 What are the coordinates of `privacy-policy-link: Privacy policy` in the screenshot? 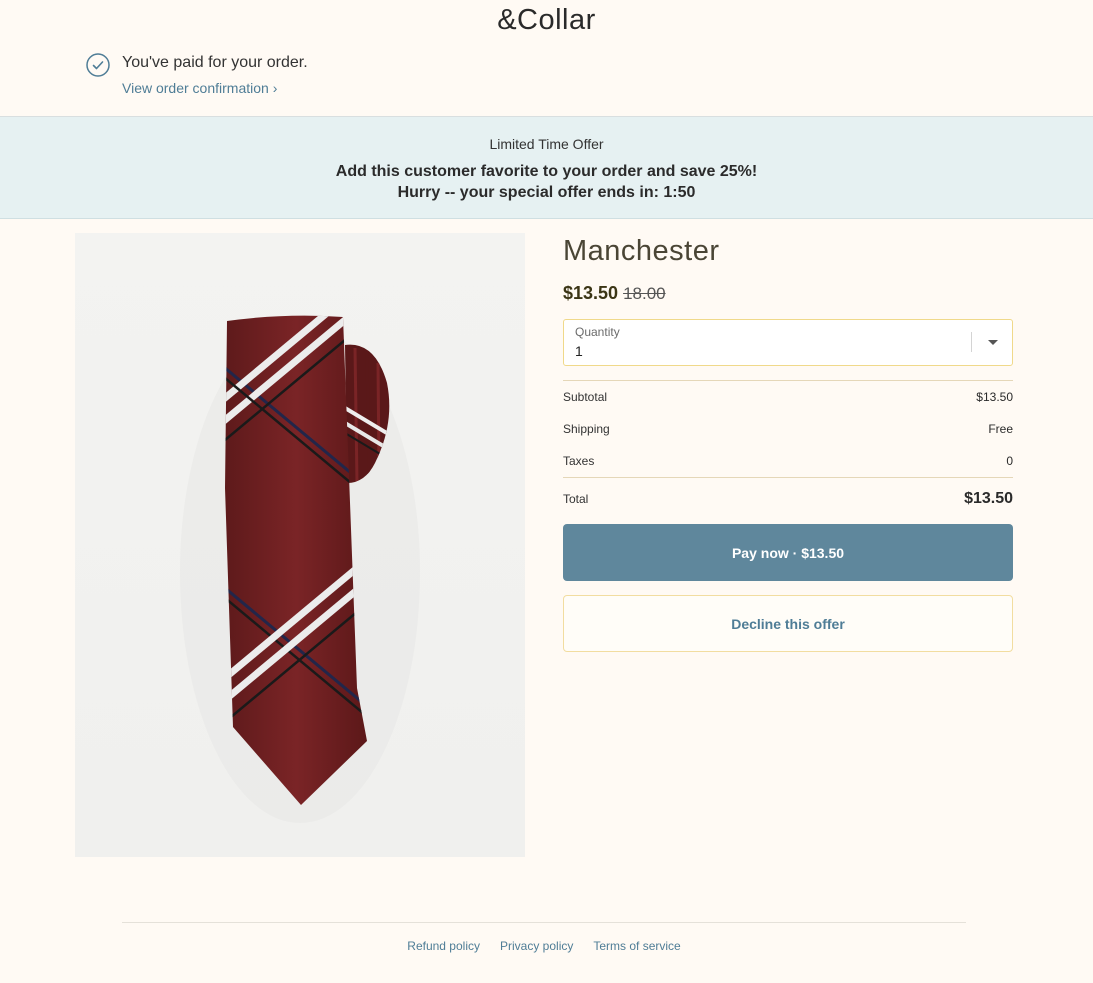 It's located at (536, 946).